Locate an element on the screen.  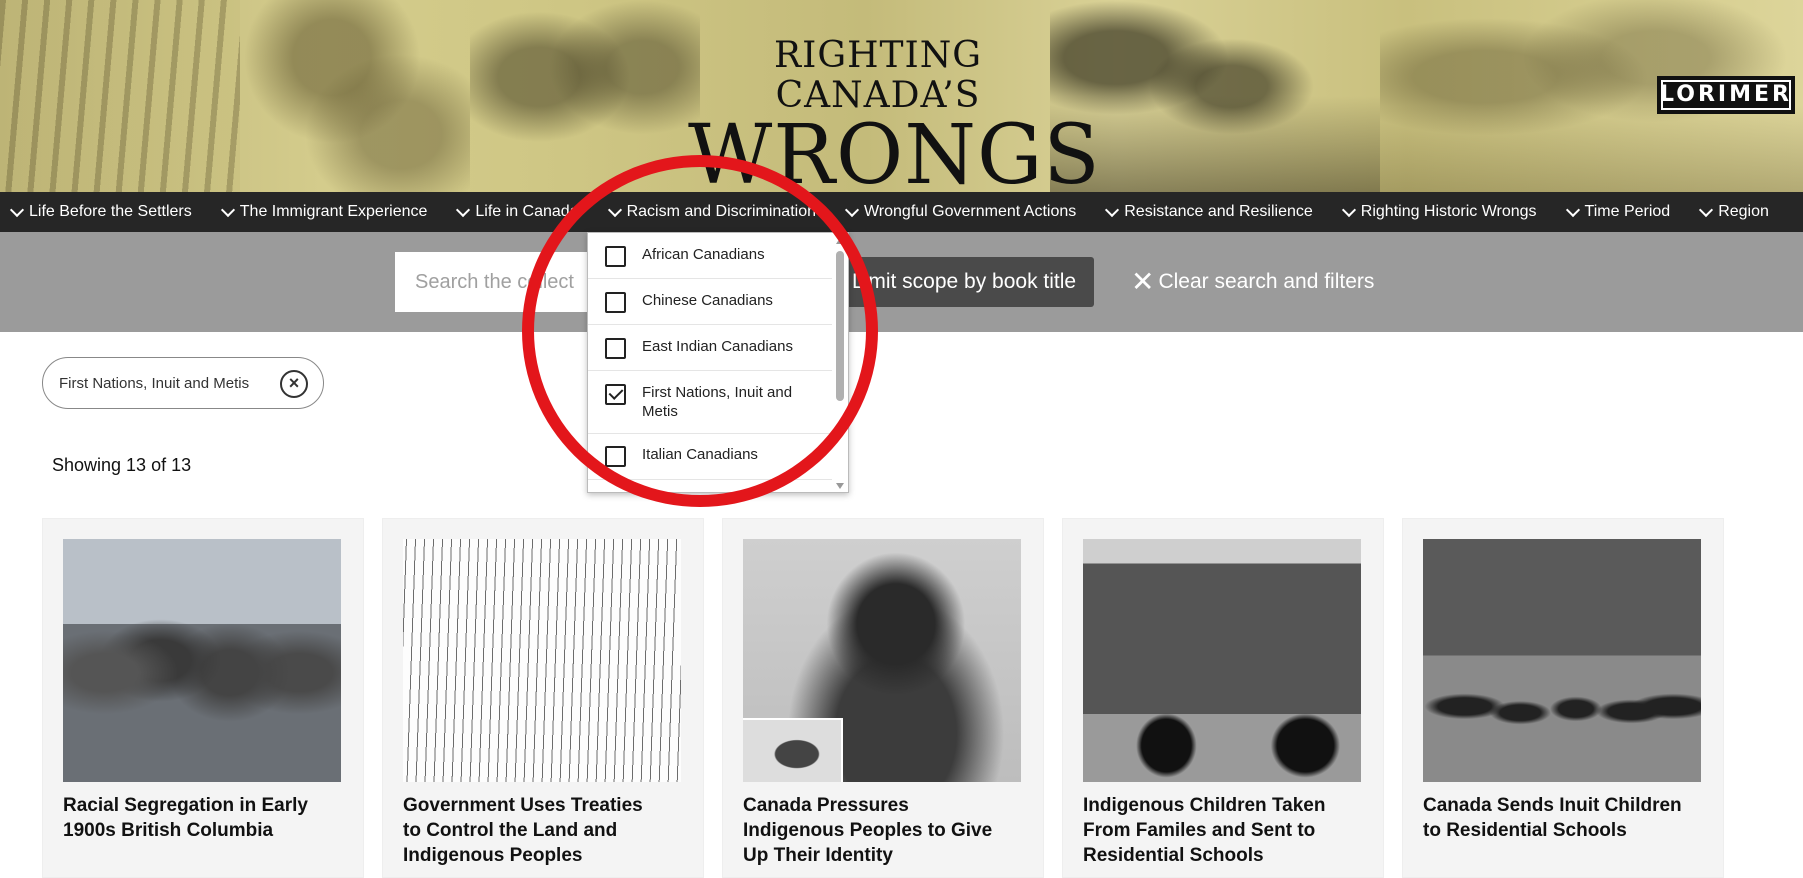
dropdown-option-east-indian-canadians: East Indian Canadians is located at coordinates (710, 348).